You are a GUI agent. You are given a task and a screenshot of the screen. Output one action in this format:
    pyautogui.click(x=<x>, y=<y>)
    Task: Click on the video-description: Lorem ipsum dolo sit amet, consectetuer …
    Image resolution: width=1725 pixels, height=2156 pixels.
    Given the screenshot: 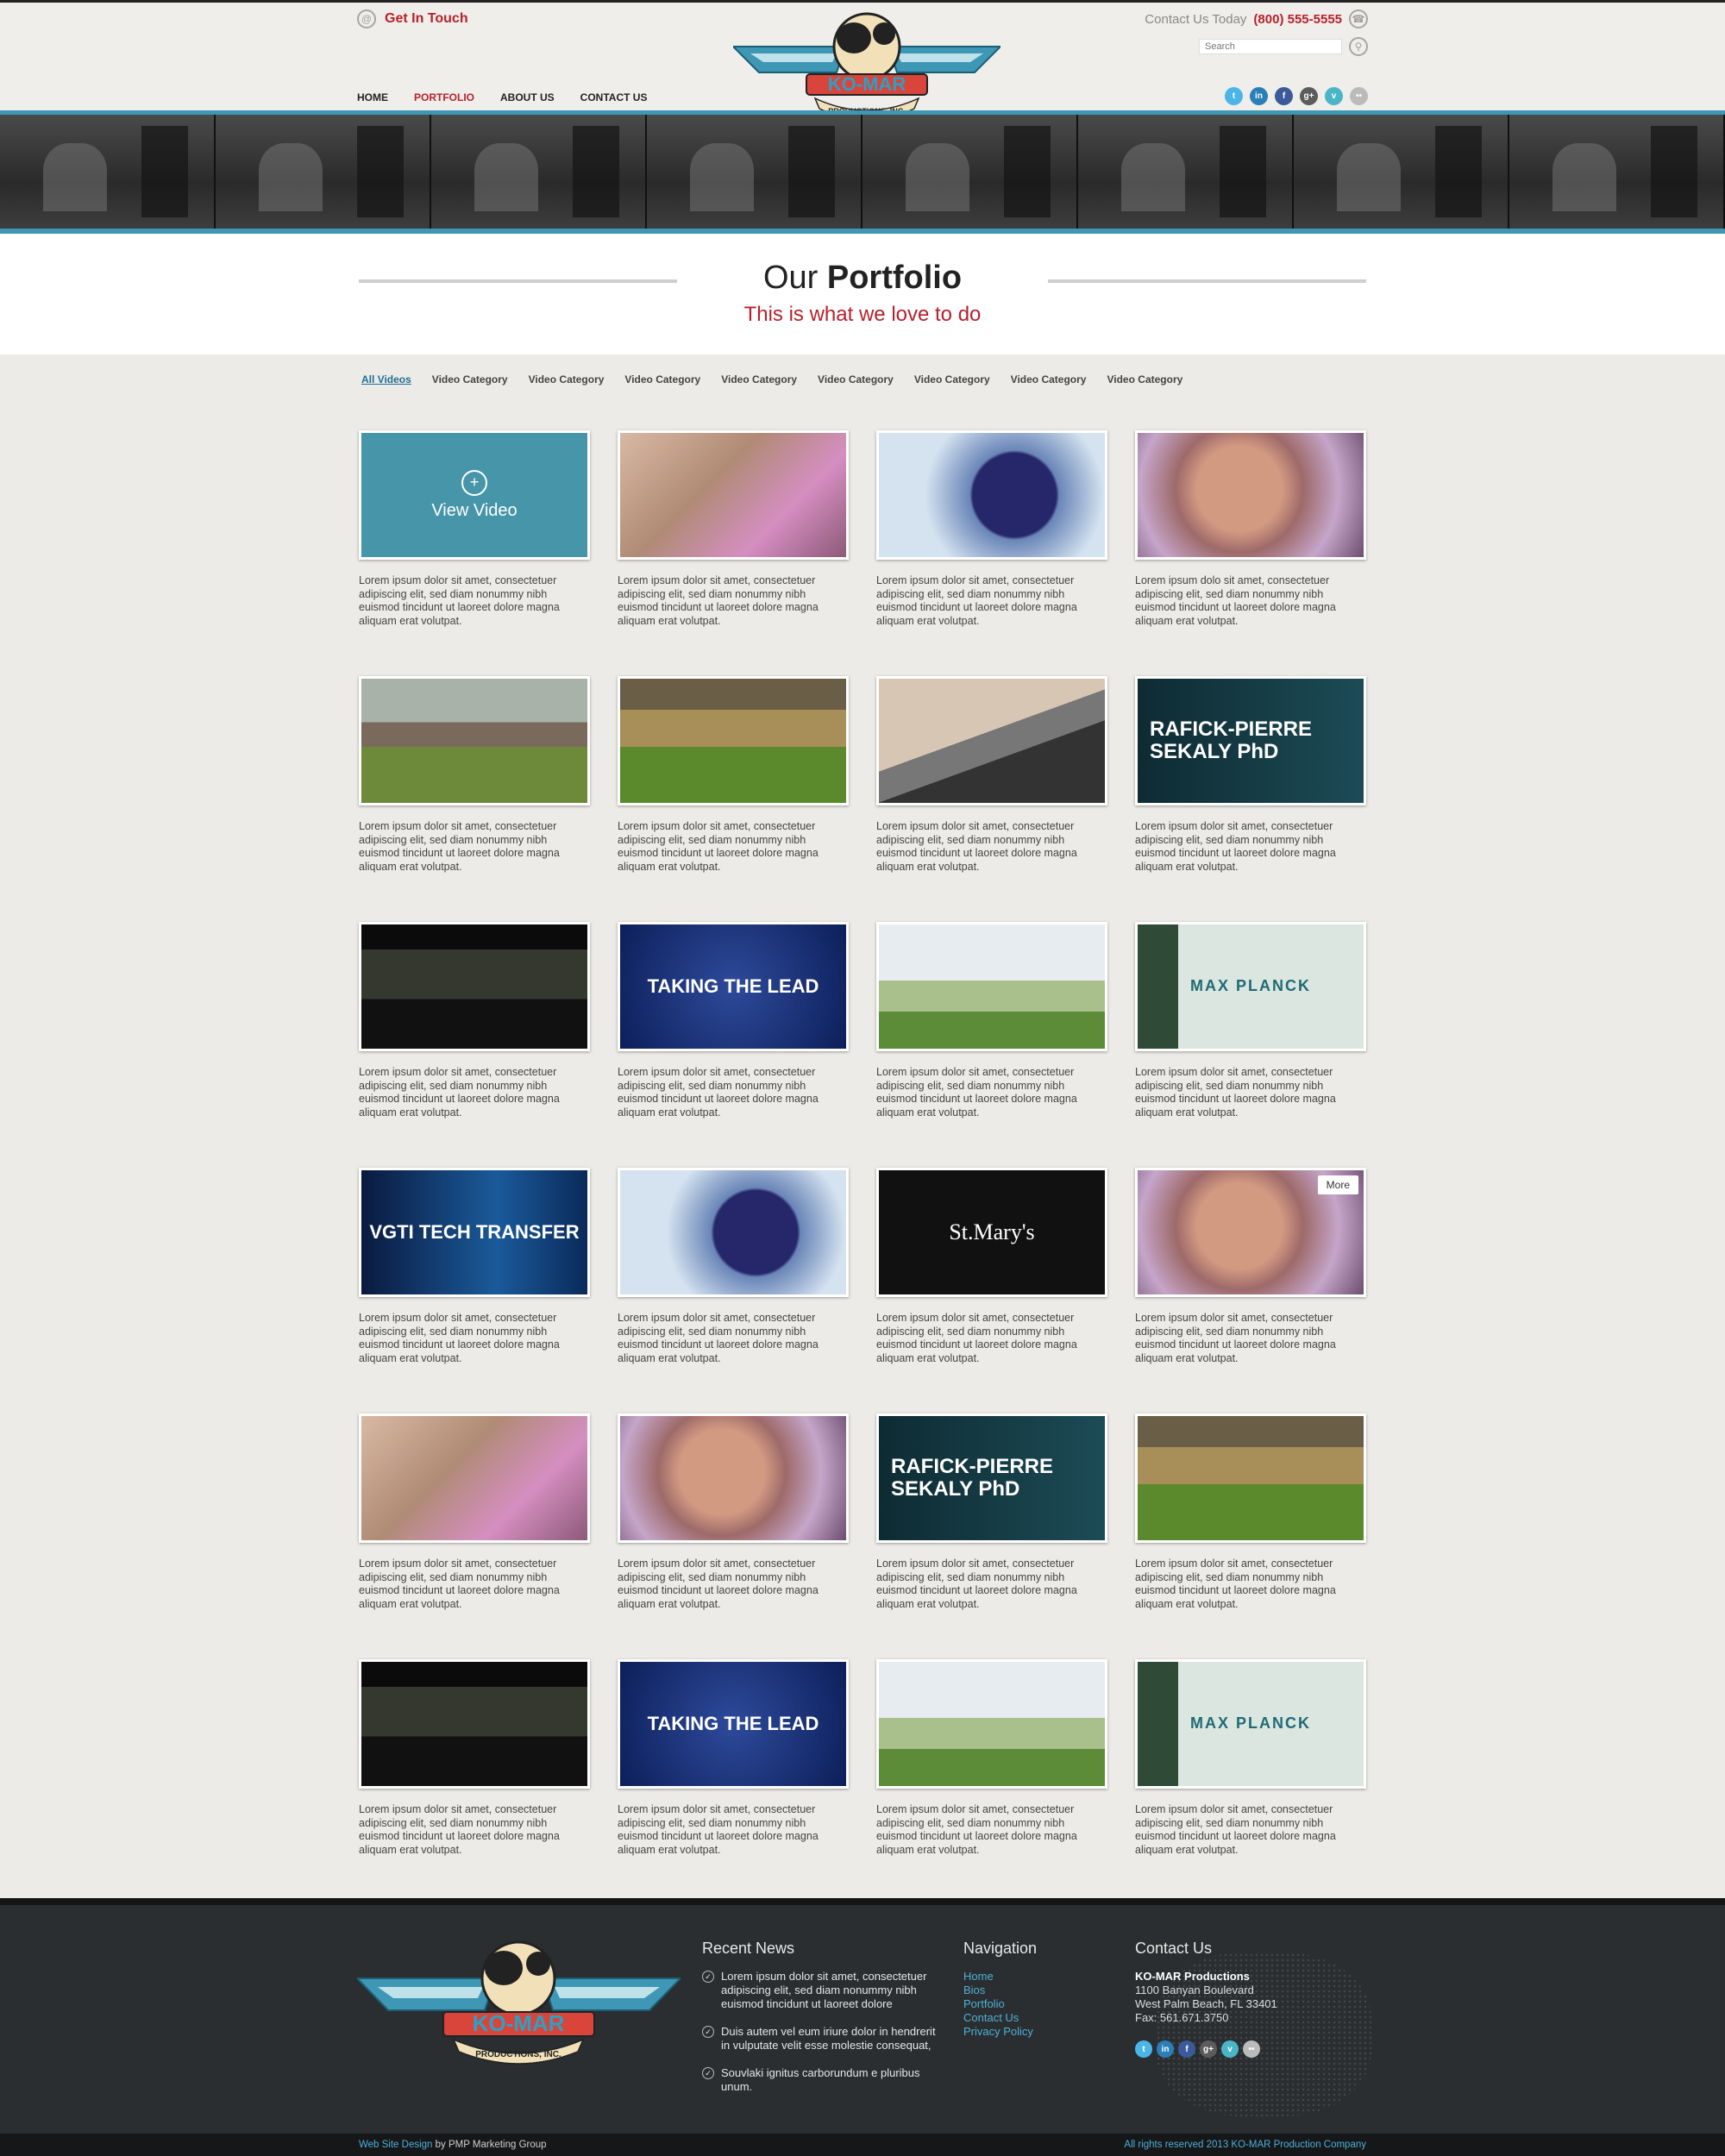 What is the action you would take?
    pyautogui.click(x=1235, y=600)
    